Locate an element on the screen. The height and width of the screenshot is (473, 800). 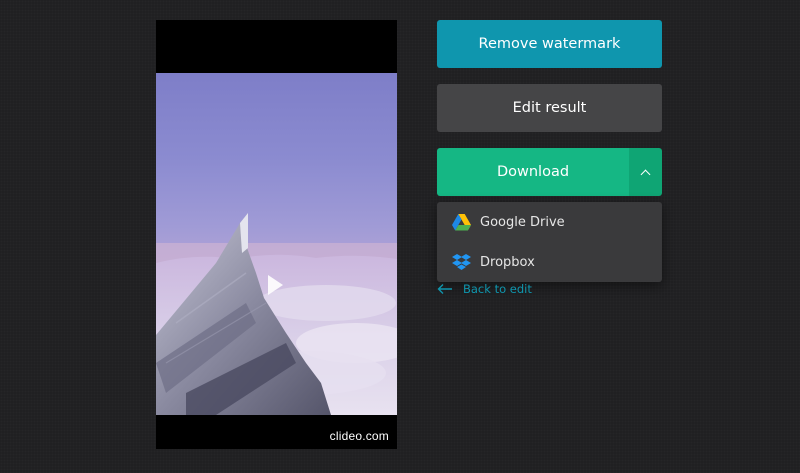
dropdown-item-label: Dropbox is located at coordinates (507, 262).